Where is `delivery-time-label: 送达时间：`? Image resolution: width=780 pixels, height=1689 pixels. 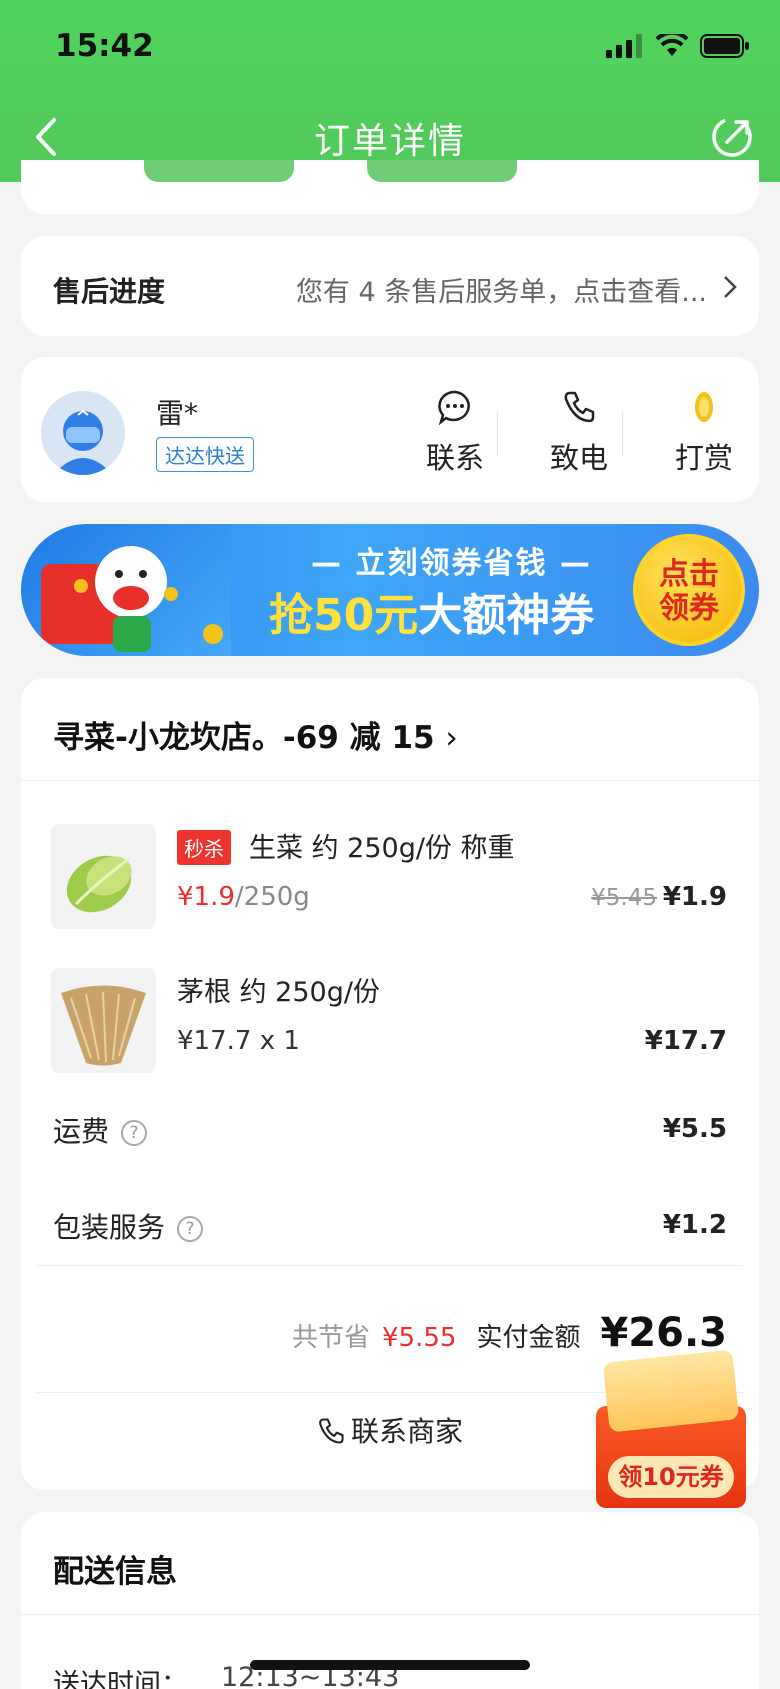 delivery-time-label: 送达时间： is located at coordinates (120, 1679).